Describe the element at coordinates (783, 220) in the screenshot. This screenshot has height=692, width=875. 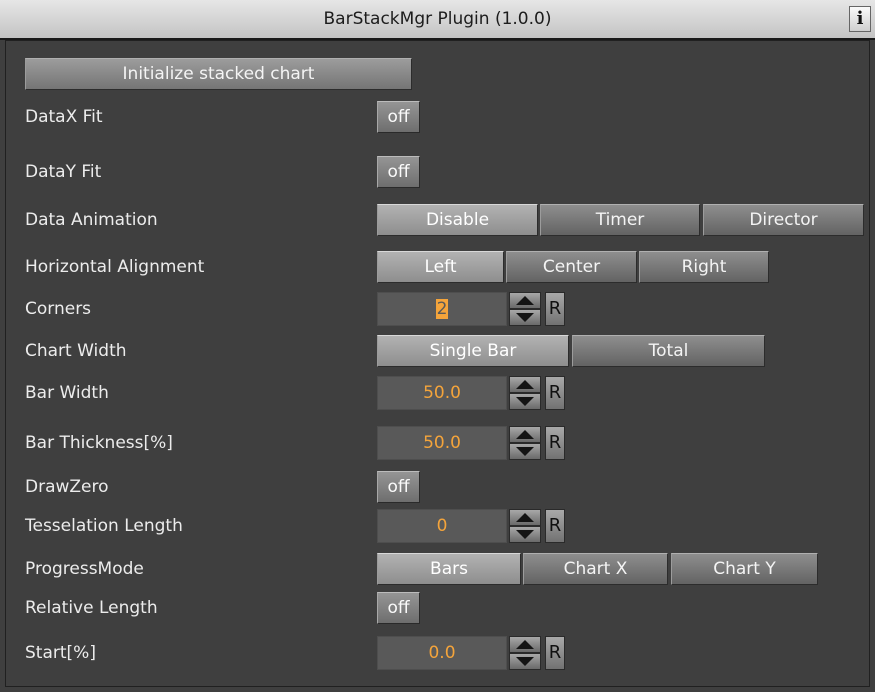
I see `data-animation-director-button: Director` at that location.